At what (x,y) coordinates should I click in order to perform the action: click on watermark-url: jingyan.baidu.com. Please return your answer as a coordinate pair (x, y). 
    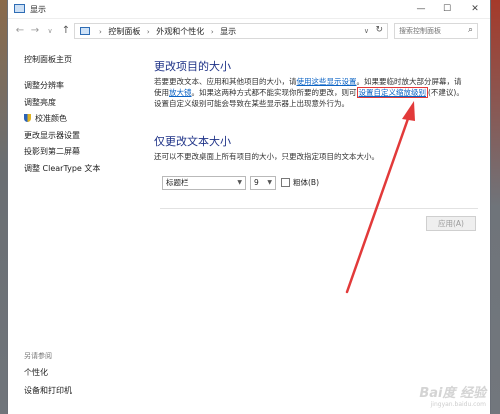
    Looking at the image, I should click on (458, 404).